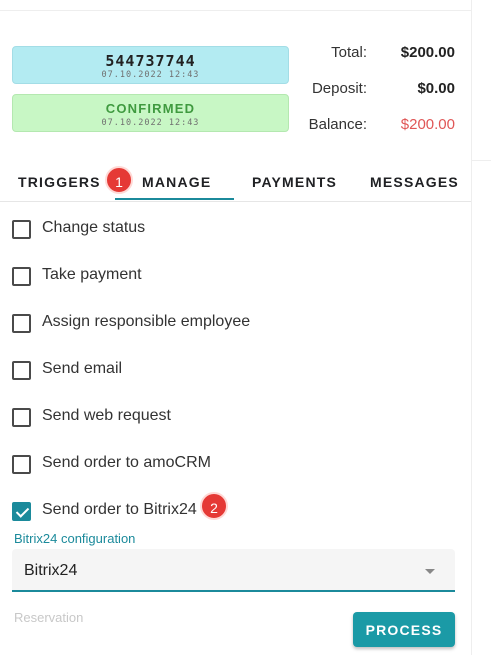 The image size is (491, 655). I want to click on tab-manage: MANAGE, so click(176, 181).